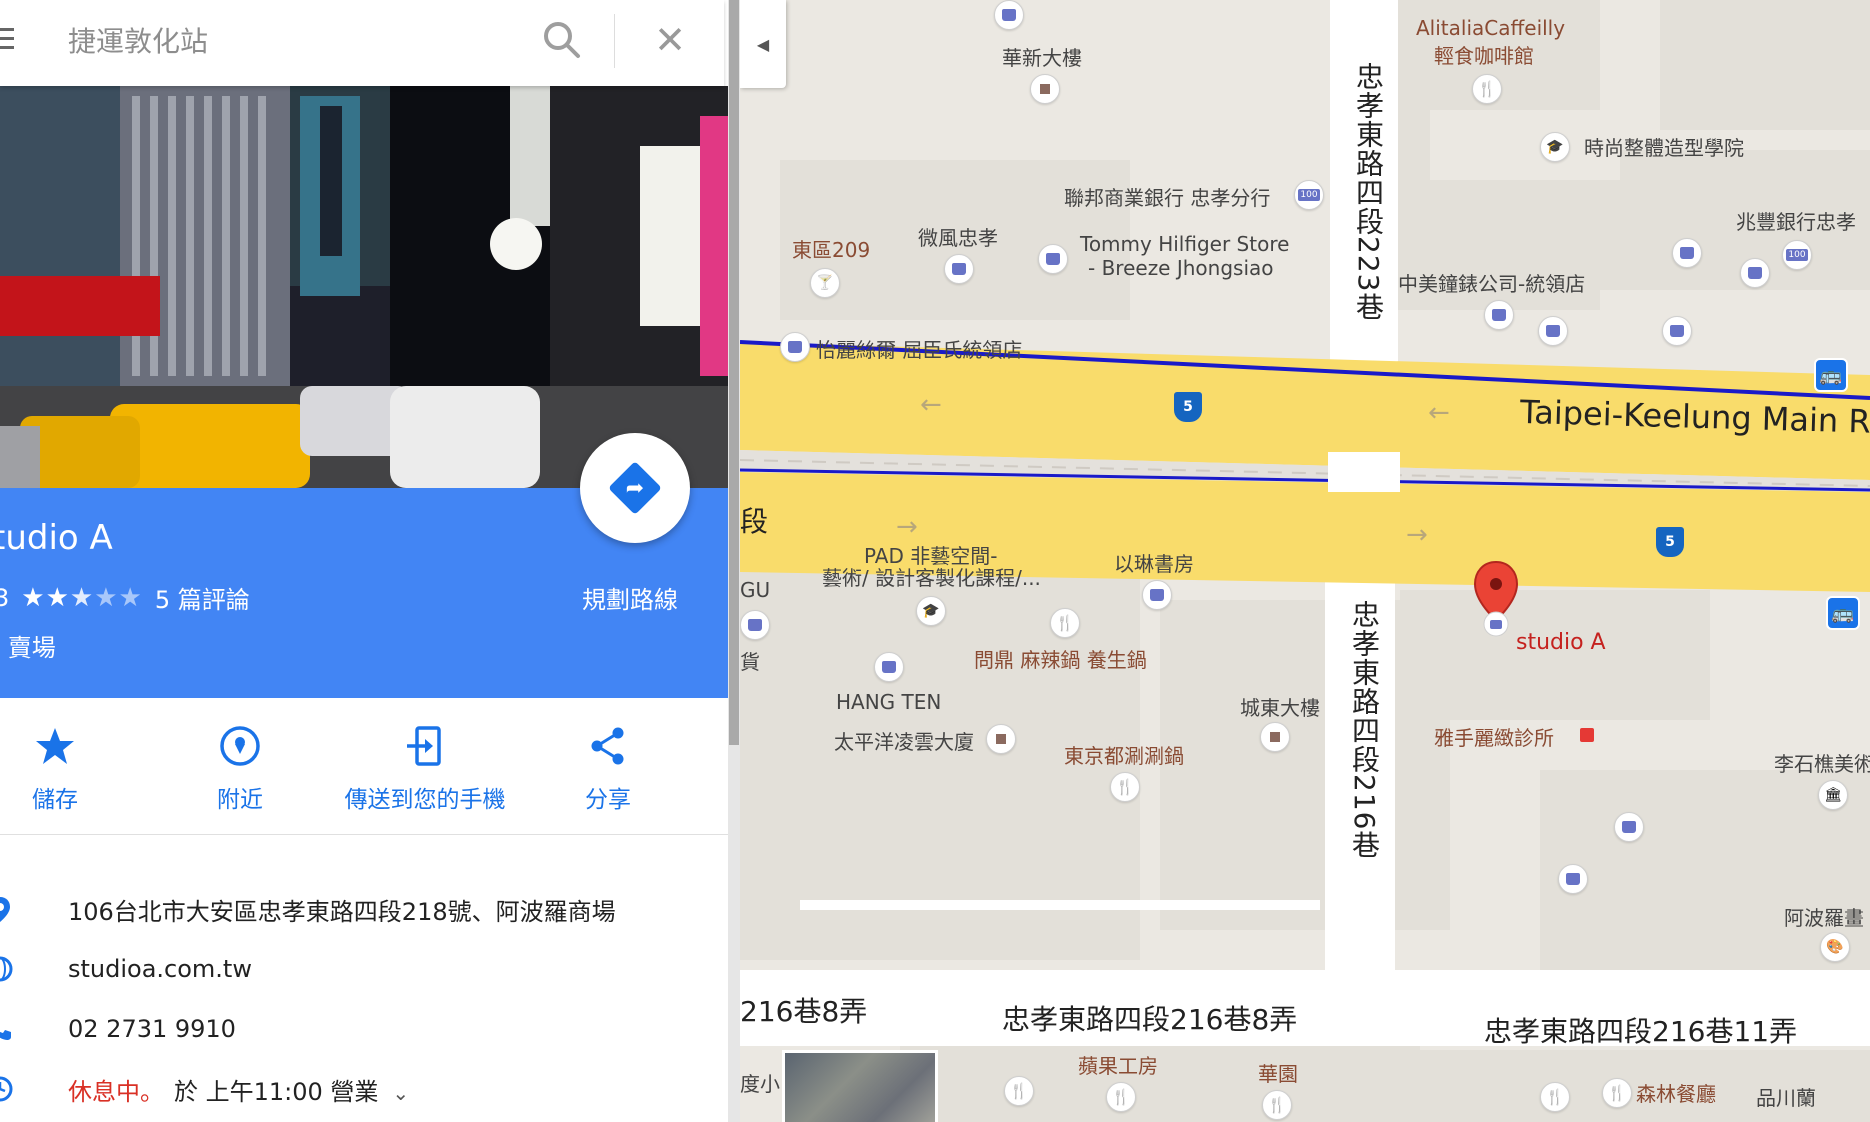 The image size is (1870, 1122). I want to click on poi-label-pacific: 太平洋凌雲大廈, so click(904, 740).